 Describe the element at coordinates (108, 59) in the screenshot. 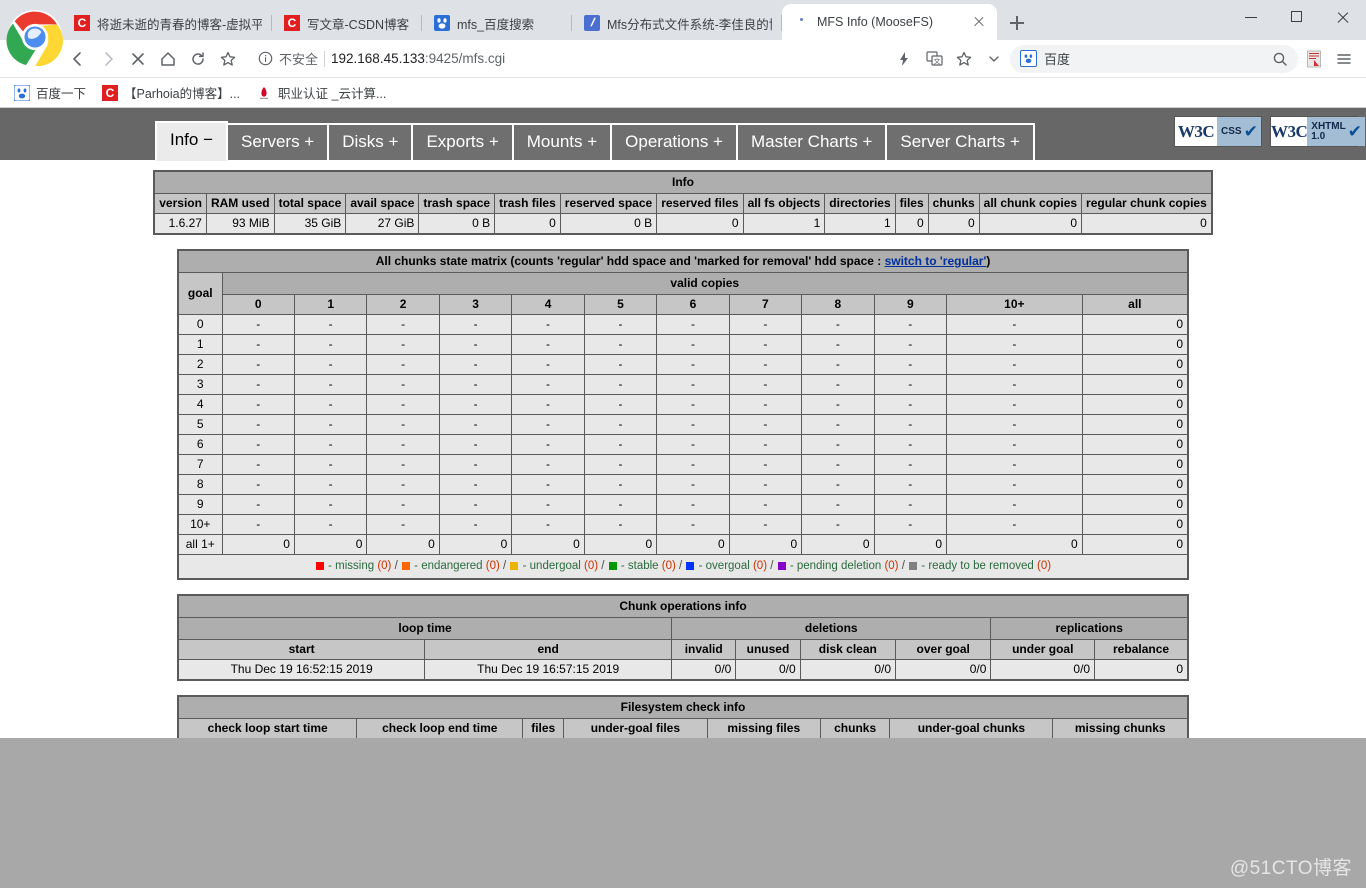

I see `forward-icon` at that location.